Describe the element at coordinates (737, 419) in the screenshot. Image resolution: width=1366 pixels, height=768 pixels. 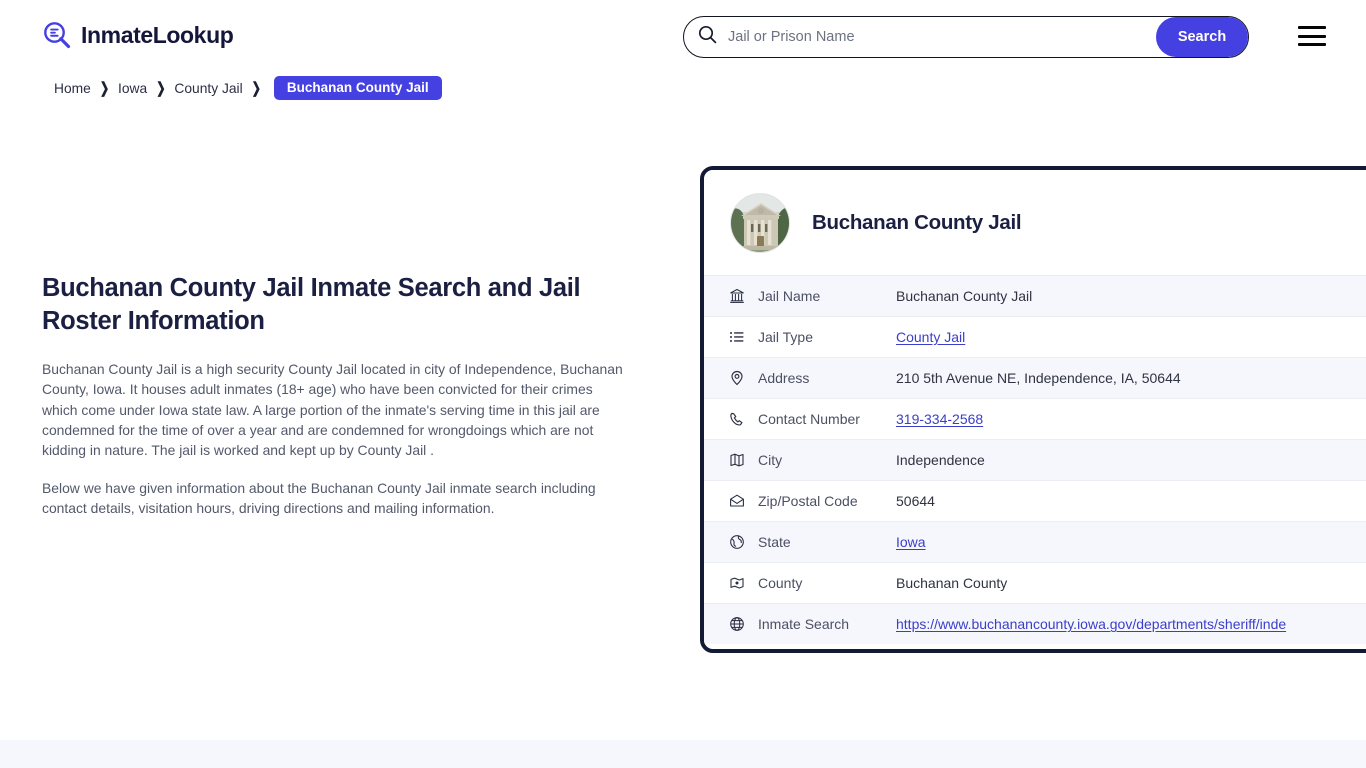
I see `phone-icon` at that location.